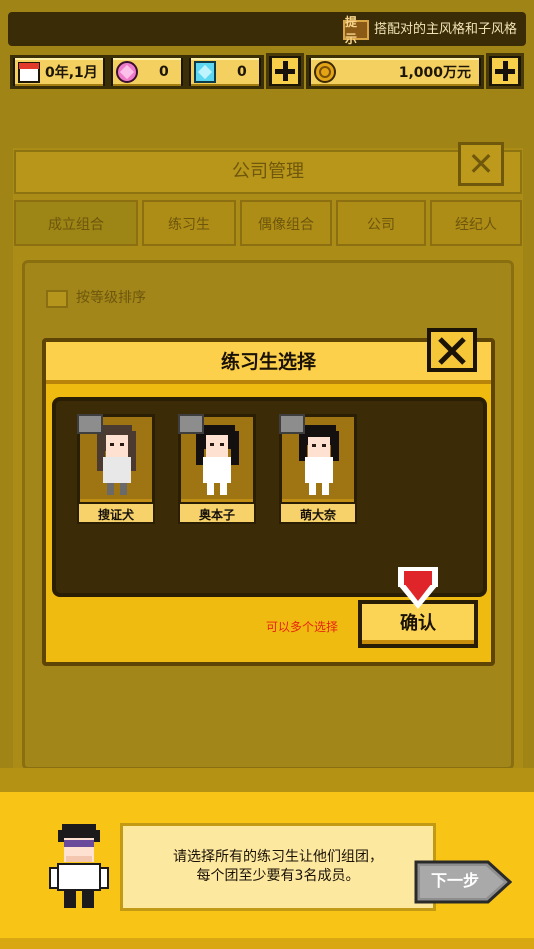 Image resolution: width=534 pixels, height=949 pixels. What do you see at coordinates (267, 943) in the screenshot?
I see `bottom-strip` at bounding box center [267, 943].